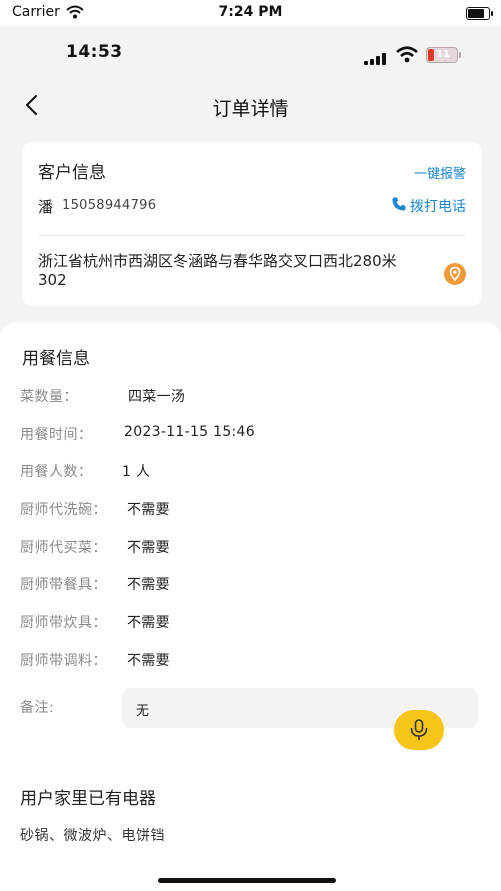 The height and width of the screenshot is (891, 501). What do you see at coordinates (250, 109) in the screenshot?
I see `page-title: 订单详情` at bounding box center [250, 109].